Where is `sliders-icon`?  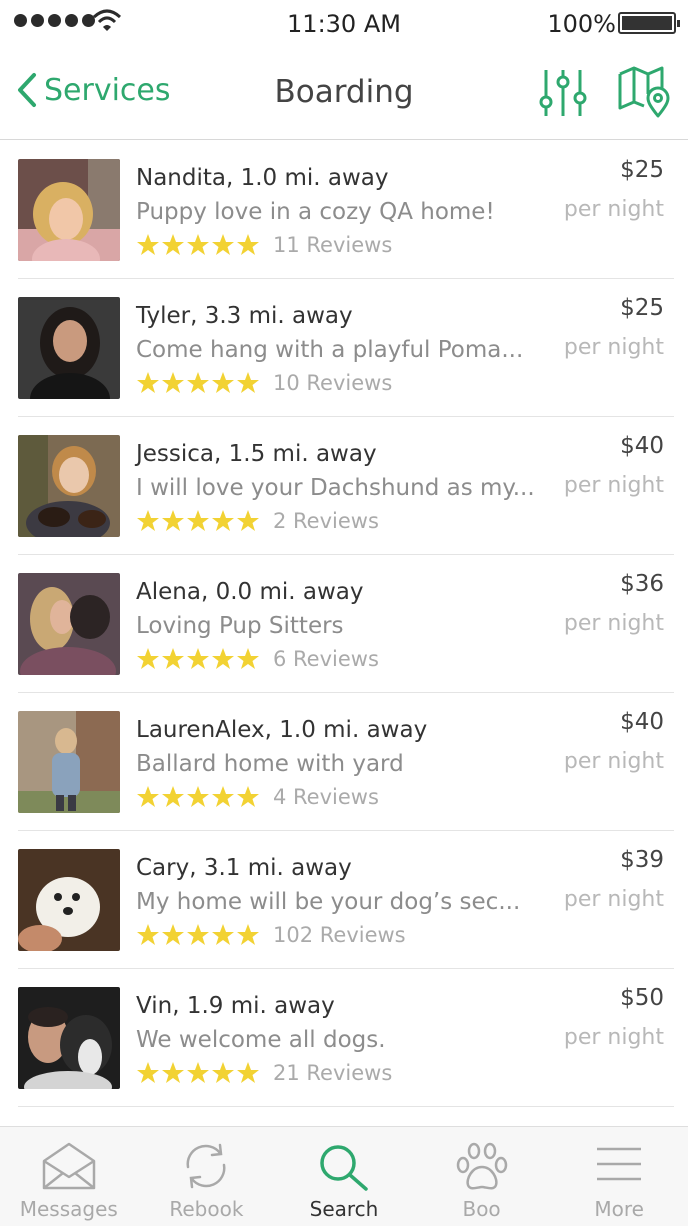 sliders-icon is located at coordinates (563, 93).